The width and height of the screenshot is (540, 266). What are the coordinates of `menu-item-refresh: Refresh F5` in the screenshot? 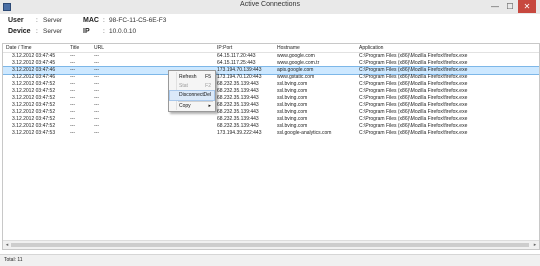 It's located at (192, 77).